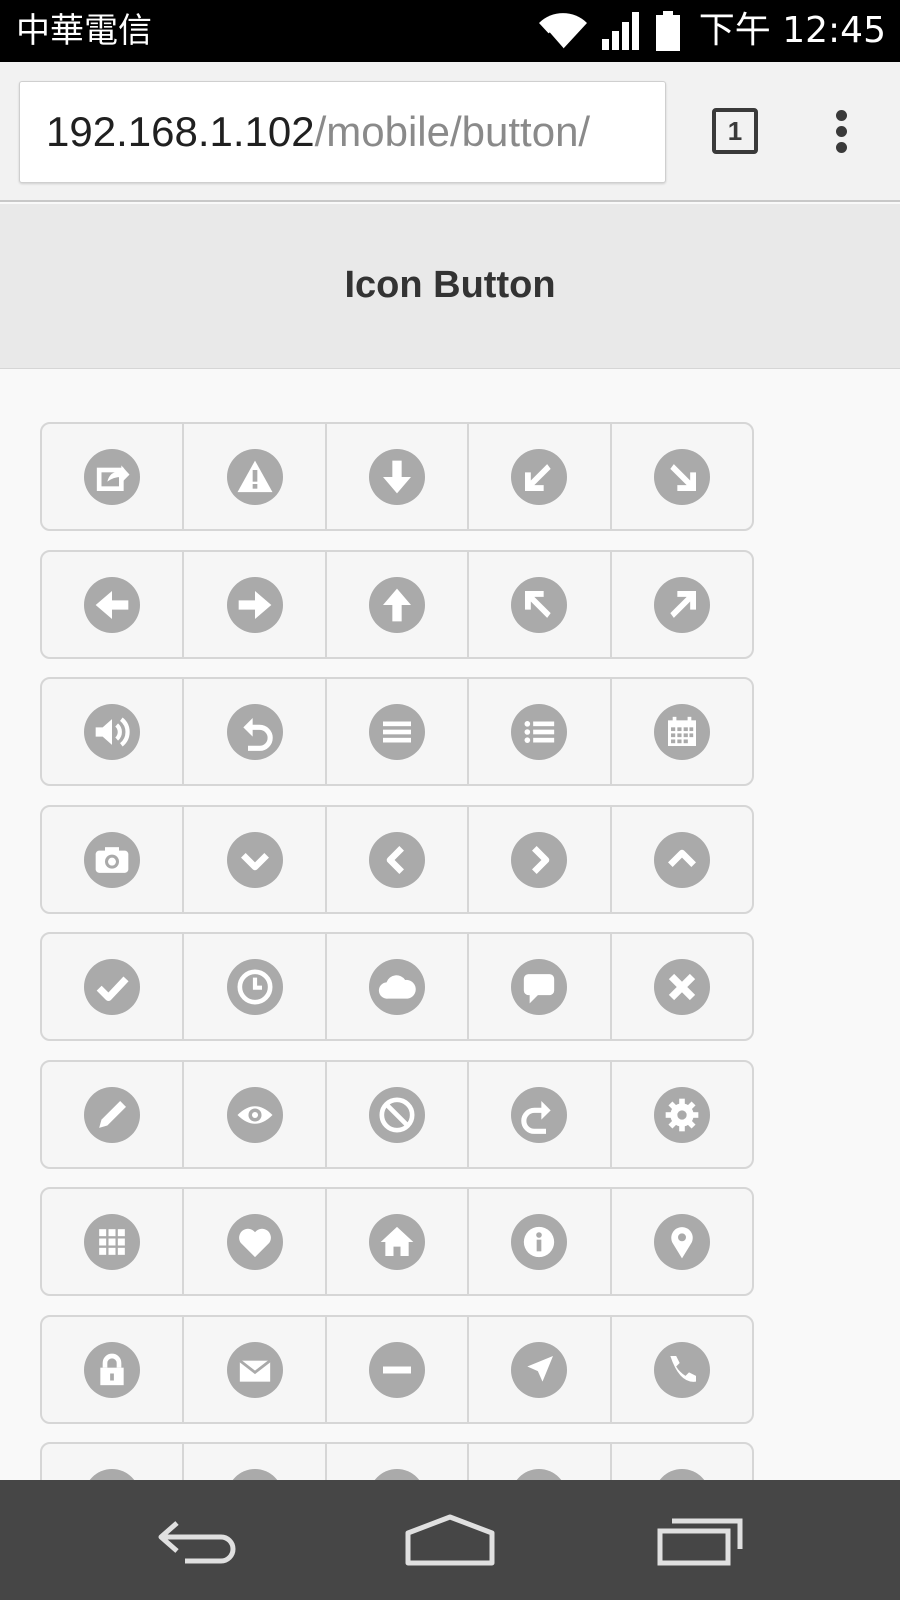 The height and width of the screenshot is (1600, 900). Describe the element at coordinates (682, 604) in the screenshot. I see `arrow-up-right-button` at that location.